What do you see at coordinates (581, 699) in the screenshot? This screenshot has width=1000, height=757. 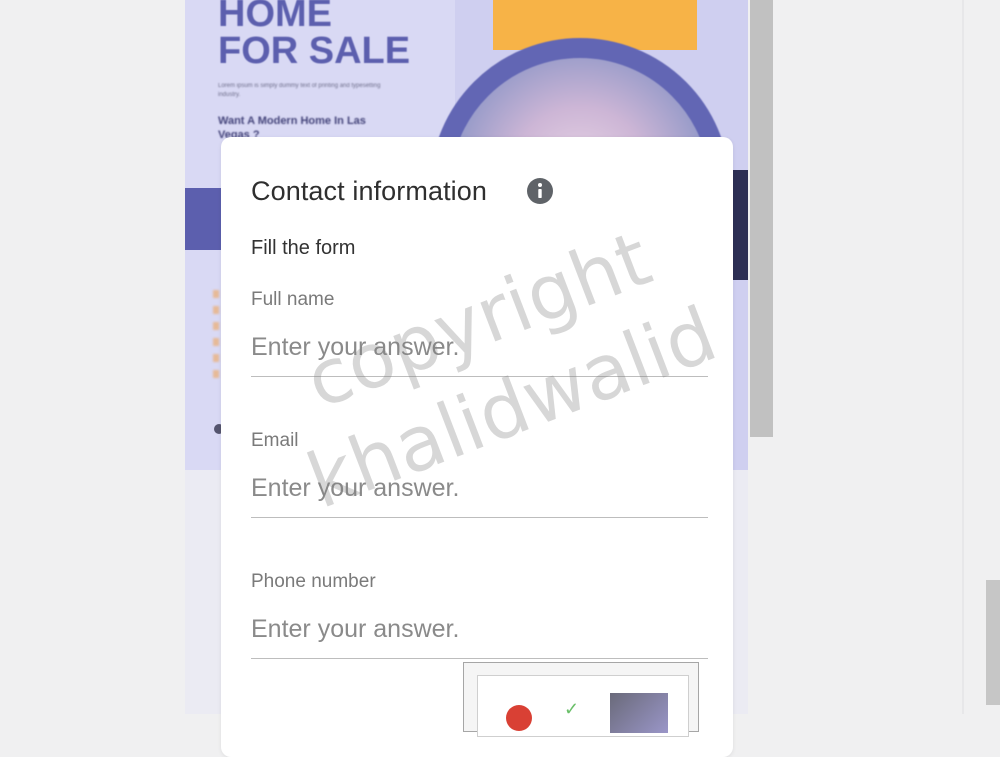 I see `captcha-popup: ✓` at bounding box center [581, 699].